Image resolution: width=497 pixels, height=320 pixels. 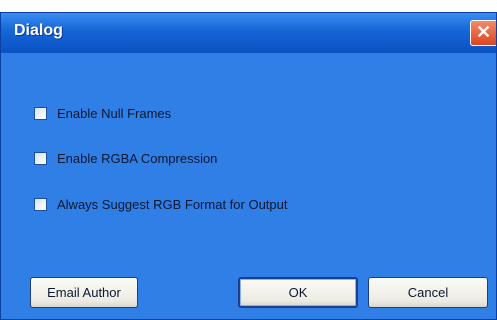 What do you see at coordinates (428, 292) in the screenshot?
I see `cancel-button: Cancel` at bounding box center [428, 292].